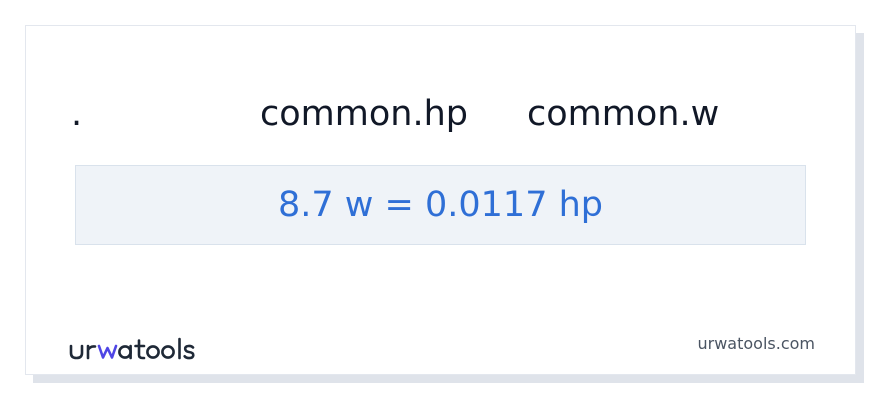 The width and height of the screenshot is (880, 400). I want to click on conversion-result: 8.7 w = 0.0117 hp, so click(440, 205).